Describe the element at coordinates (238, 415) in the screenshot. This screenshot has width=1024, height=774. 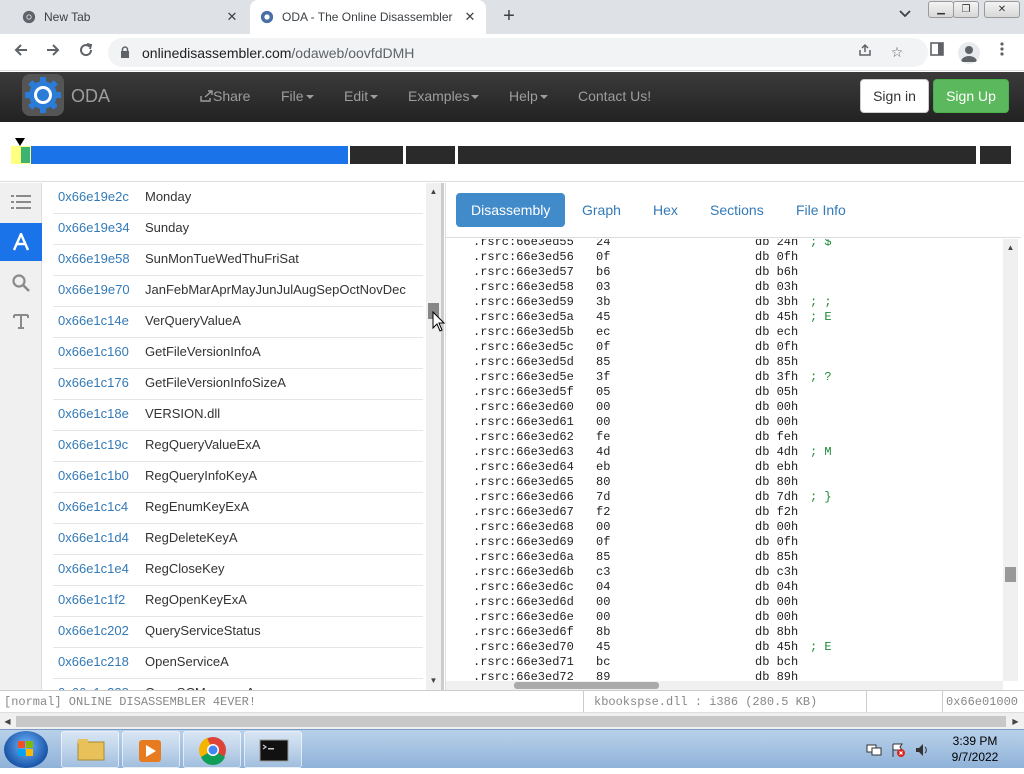
I see `list-item: 0x66e1c18e VERSION.dll` at that location.